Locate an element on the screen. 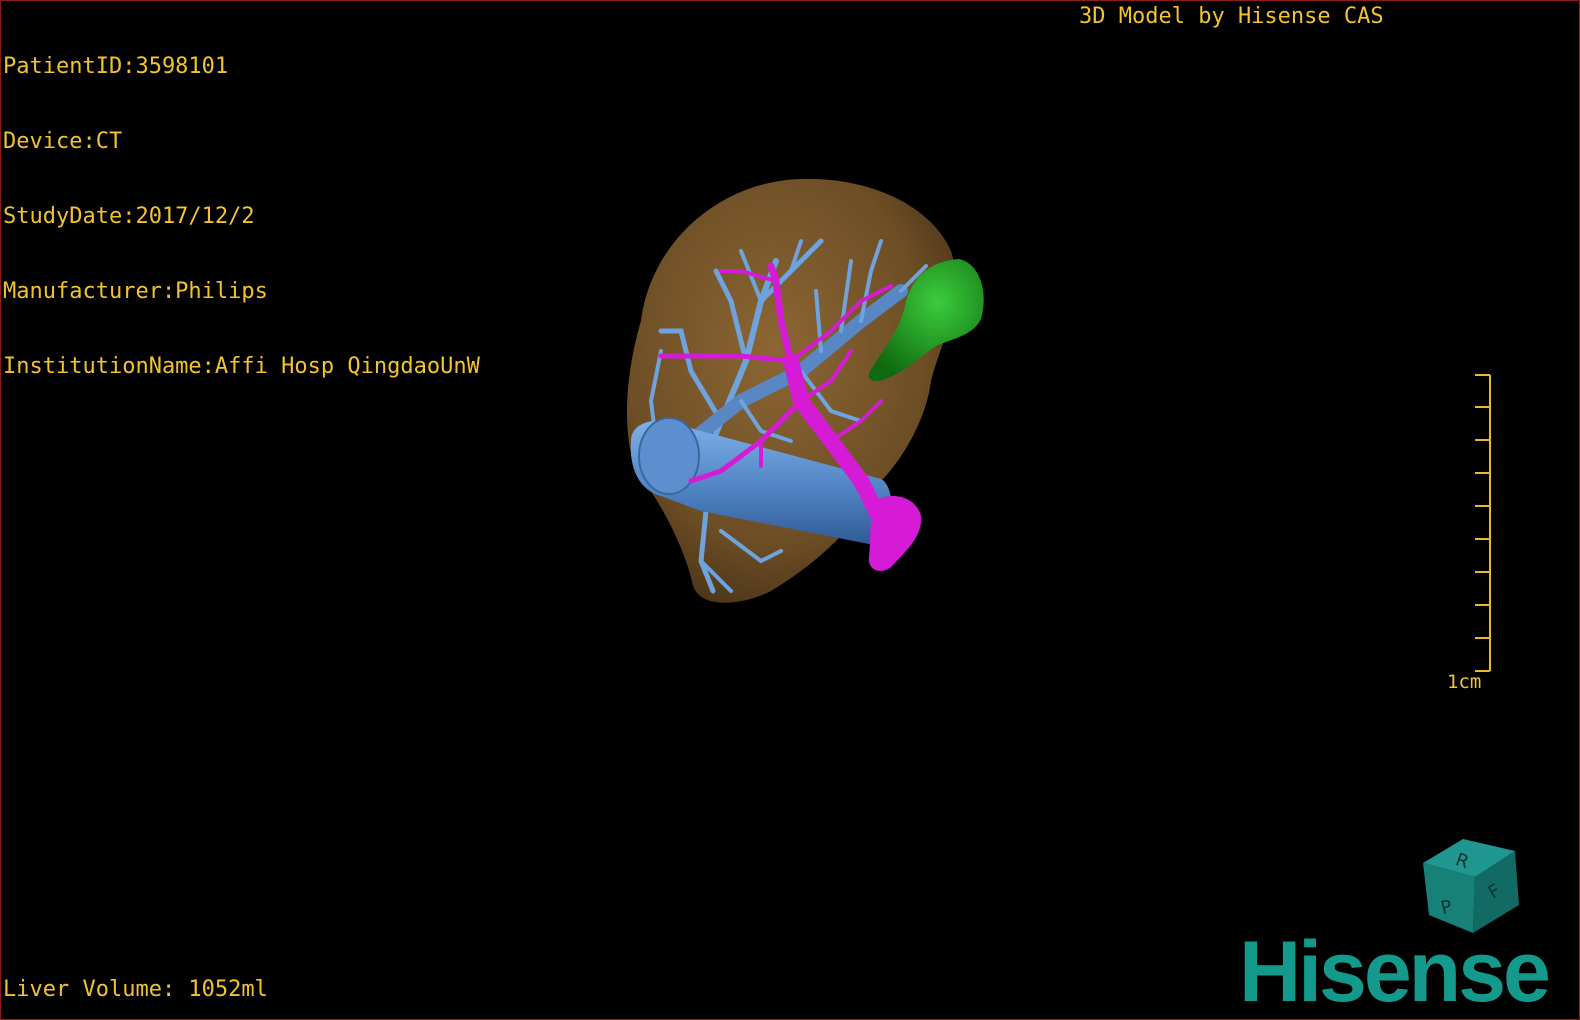 This screenshot has width=1580, height=1020. device-info: Device:CT is located at coordinates (63, 141).